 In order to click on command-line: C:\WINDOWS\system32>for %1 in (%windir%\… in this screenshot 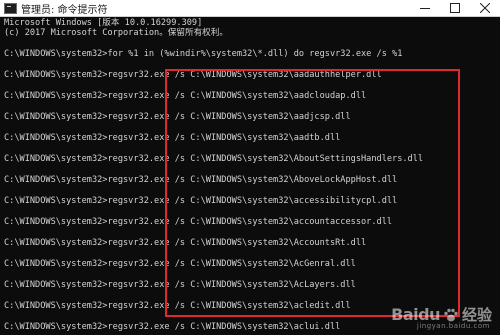, I will do `click(203, 54)`.